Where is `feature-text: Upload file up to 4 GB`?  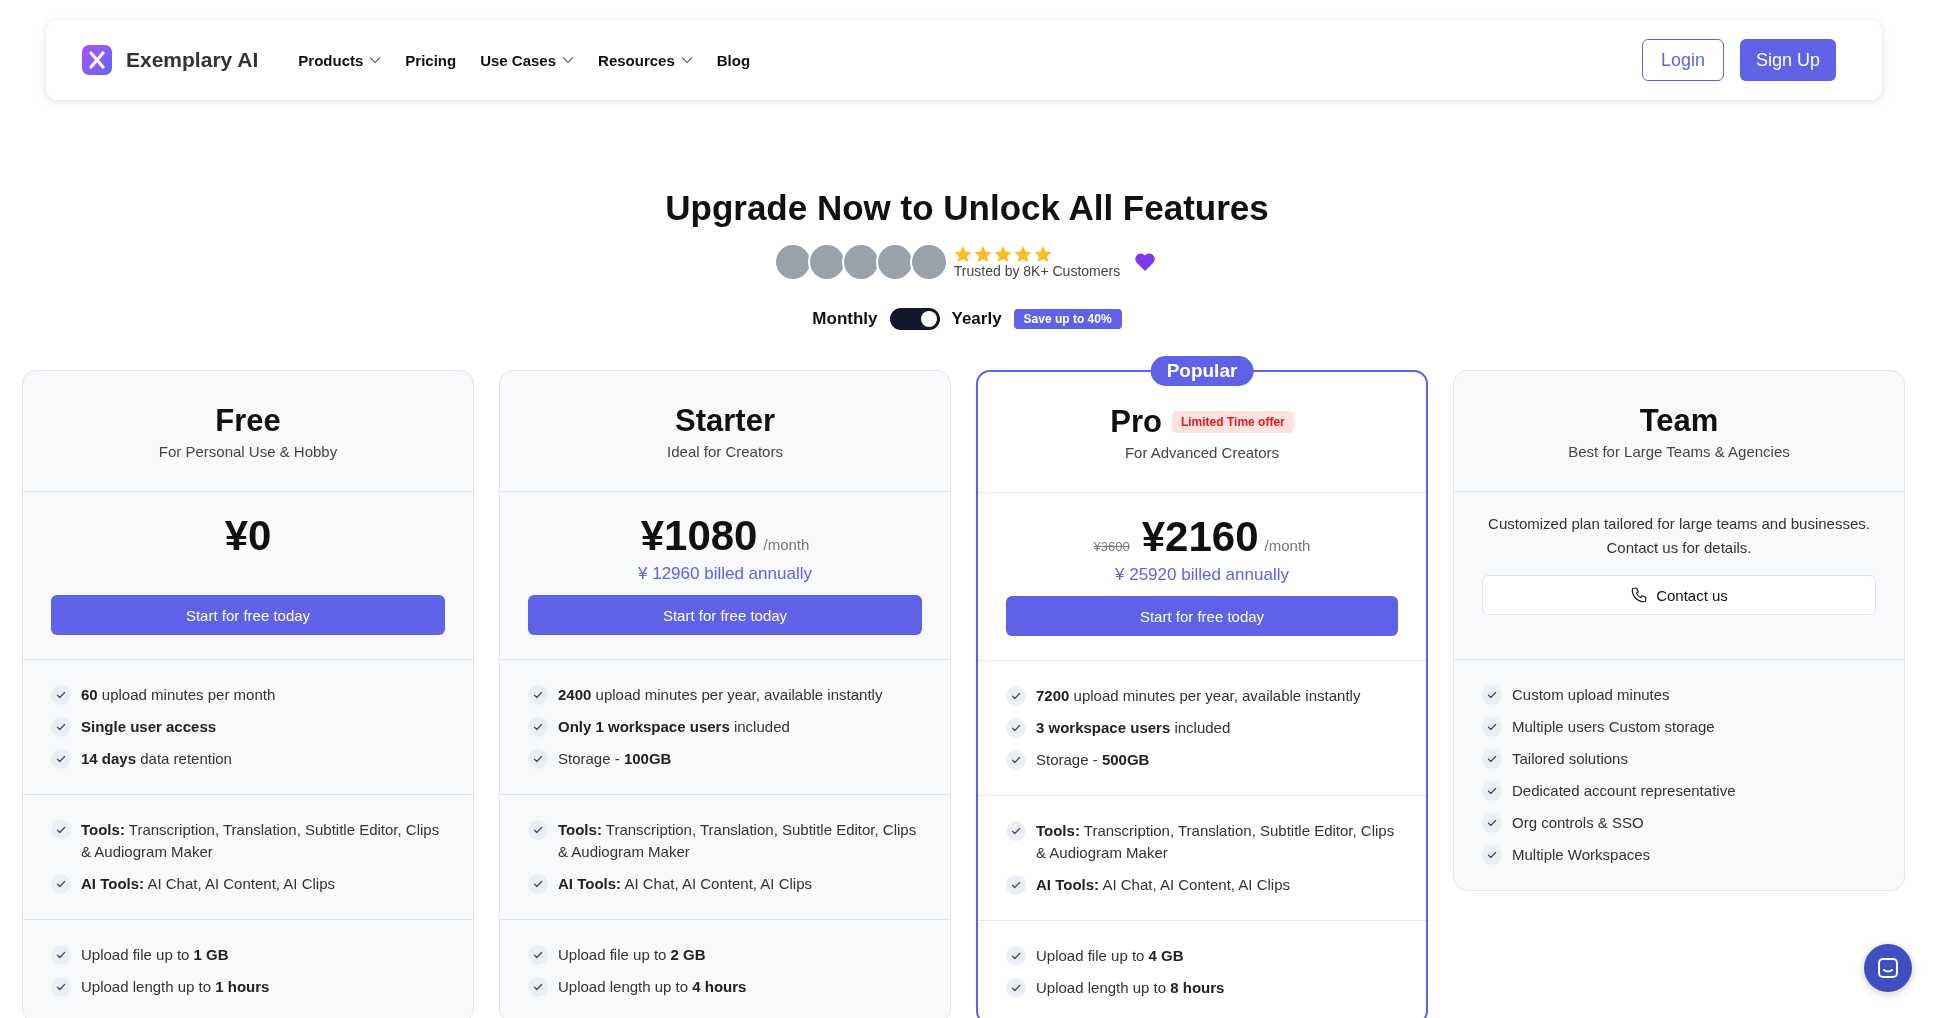
feature-text: Upload file up to 4 GB is located at coordinates (1110, 956).